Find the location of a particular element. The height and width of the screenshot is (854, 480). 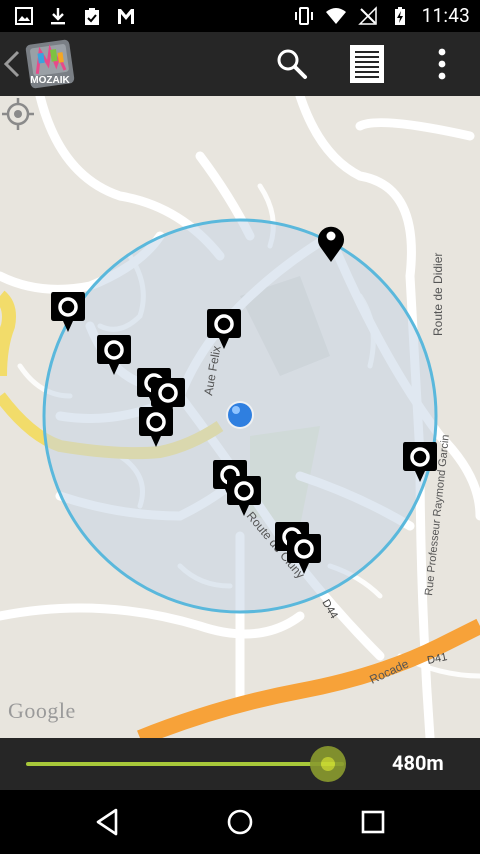

user-location-dot is located at coordinates (240, 415).